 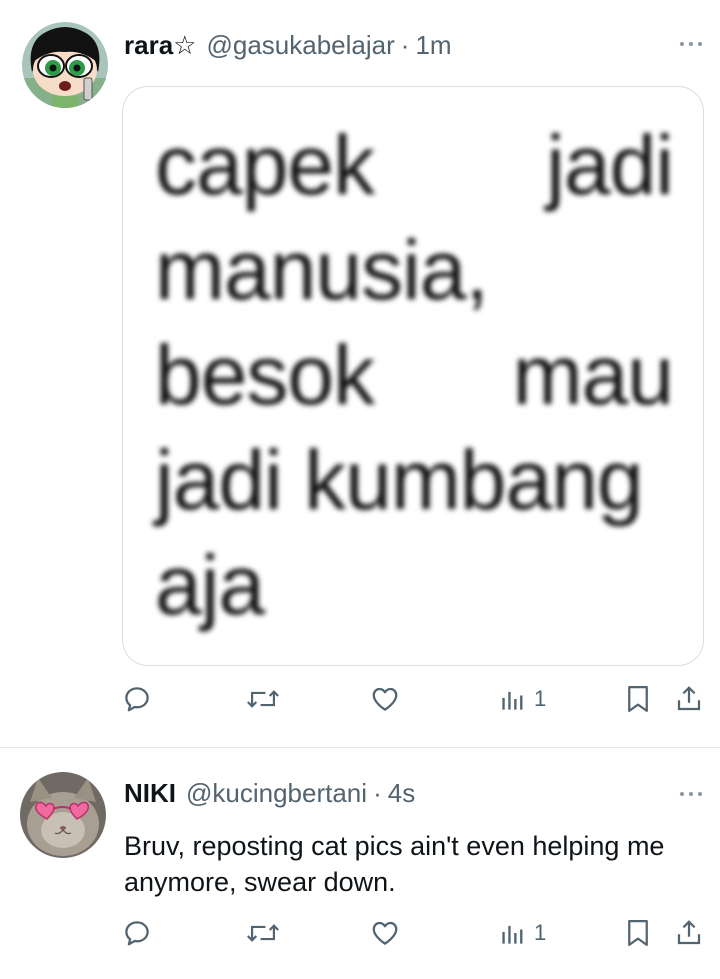 I want to click on tweet-header: NIKI @kucingbertani · 4s, so click(x=269, y=793).